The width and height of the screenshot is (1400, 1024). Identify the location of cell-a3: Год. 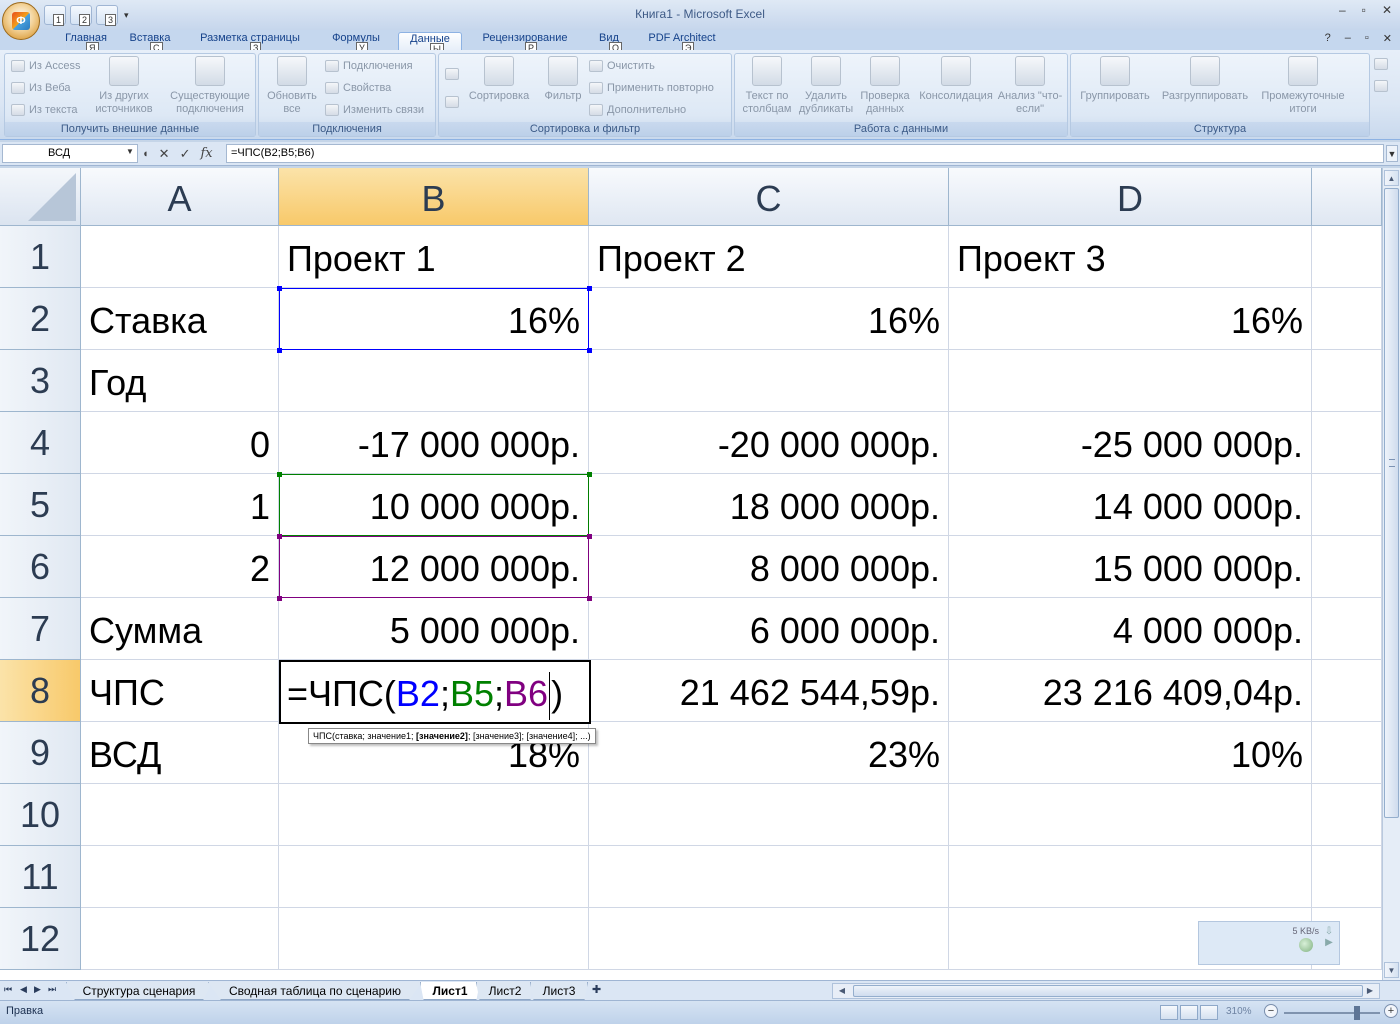
(180, 381).